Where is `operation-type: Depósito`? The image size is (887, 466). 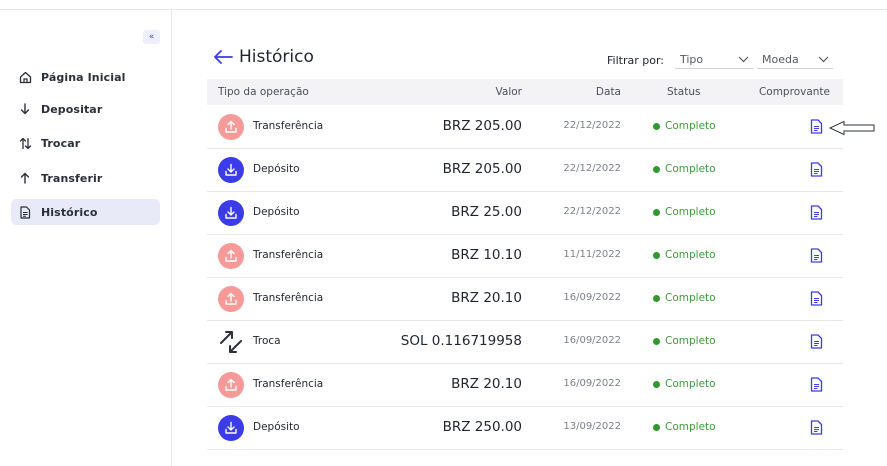
operation-type: Depósito is located at coordinates (276, 212).